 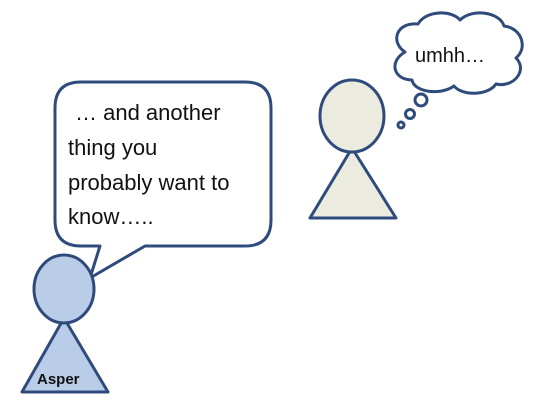 I want to click on other-person-figure, so click(x=353, y=149).